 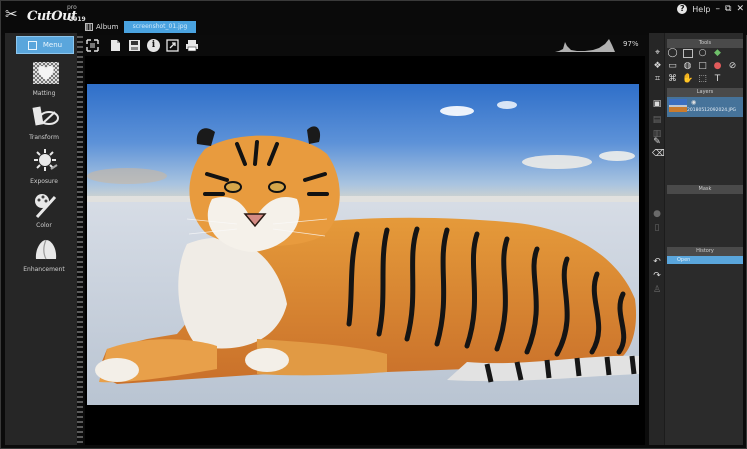 I want to click on crop-icon: ⌗, so click(x=657, y=79).